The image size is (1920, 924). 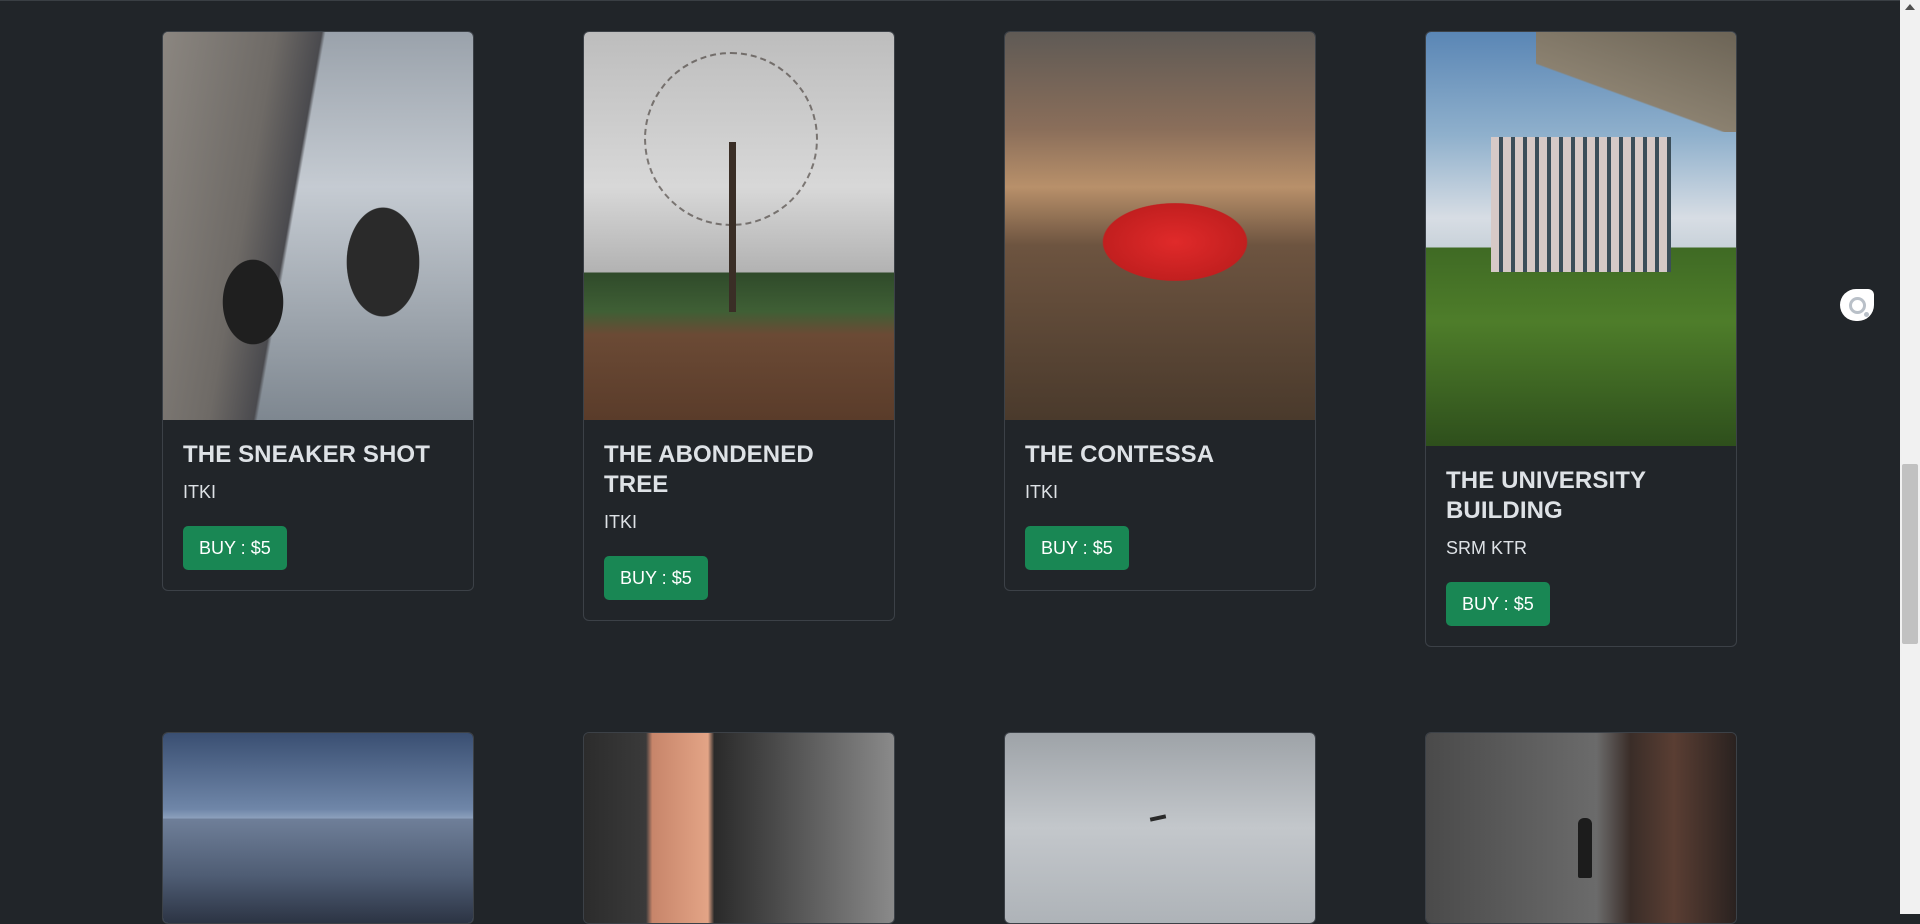 What do you see at coordinates (1160, 505) in the screenshot?
I see `card-body: THE CONTESSA ITKI BUY : $5` at bounding box center [1160, 505].